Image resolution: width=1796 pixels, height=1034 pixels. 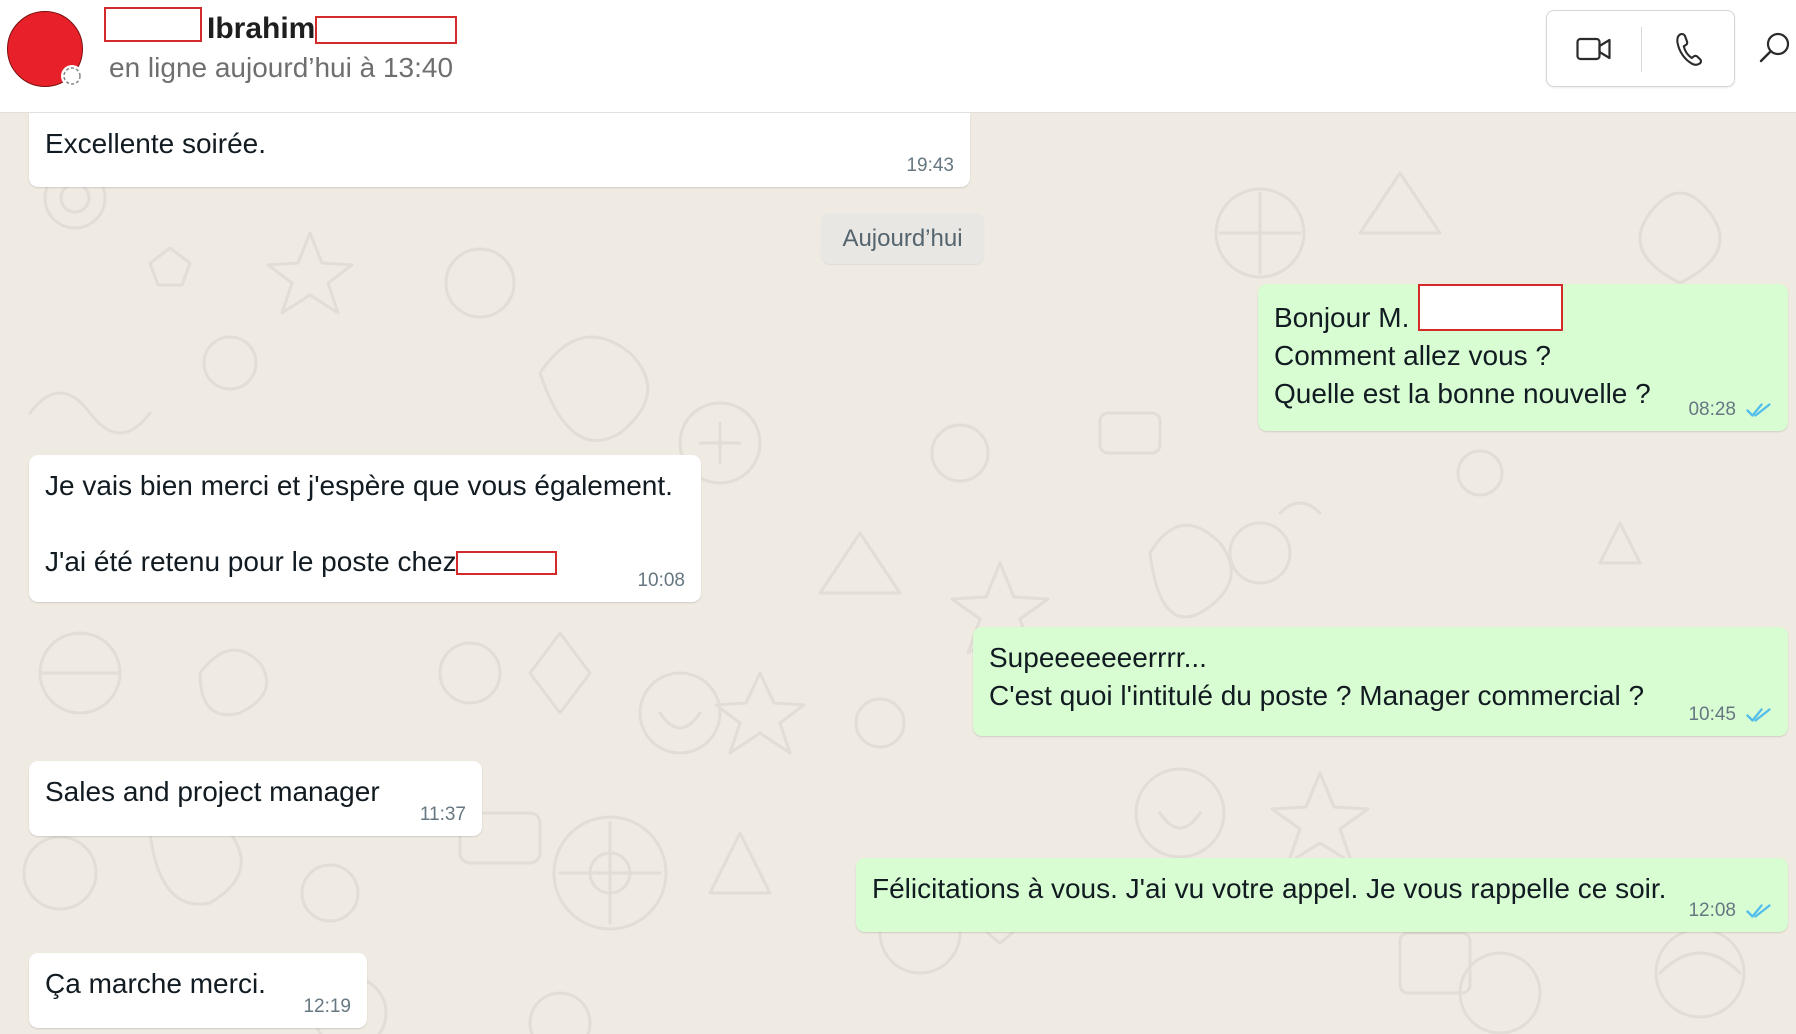 I want to click on contact-name: Ibrahim, so click(x=261, y=29).